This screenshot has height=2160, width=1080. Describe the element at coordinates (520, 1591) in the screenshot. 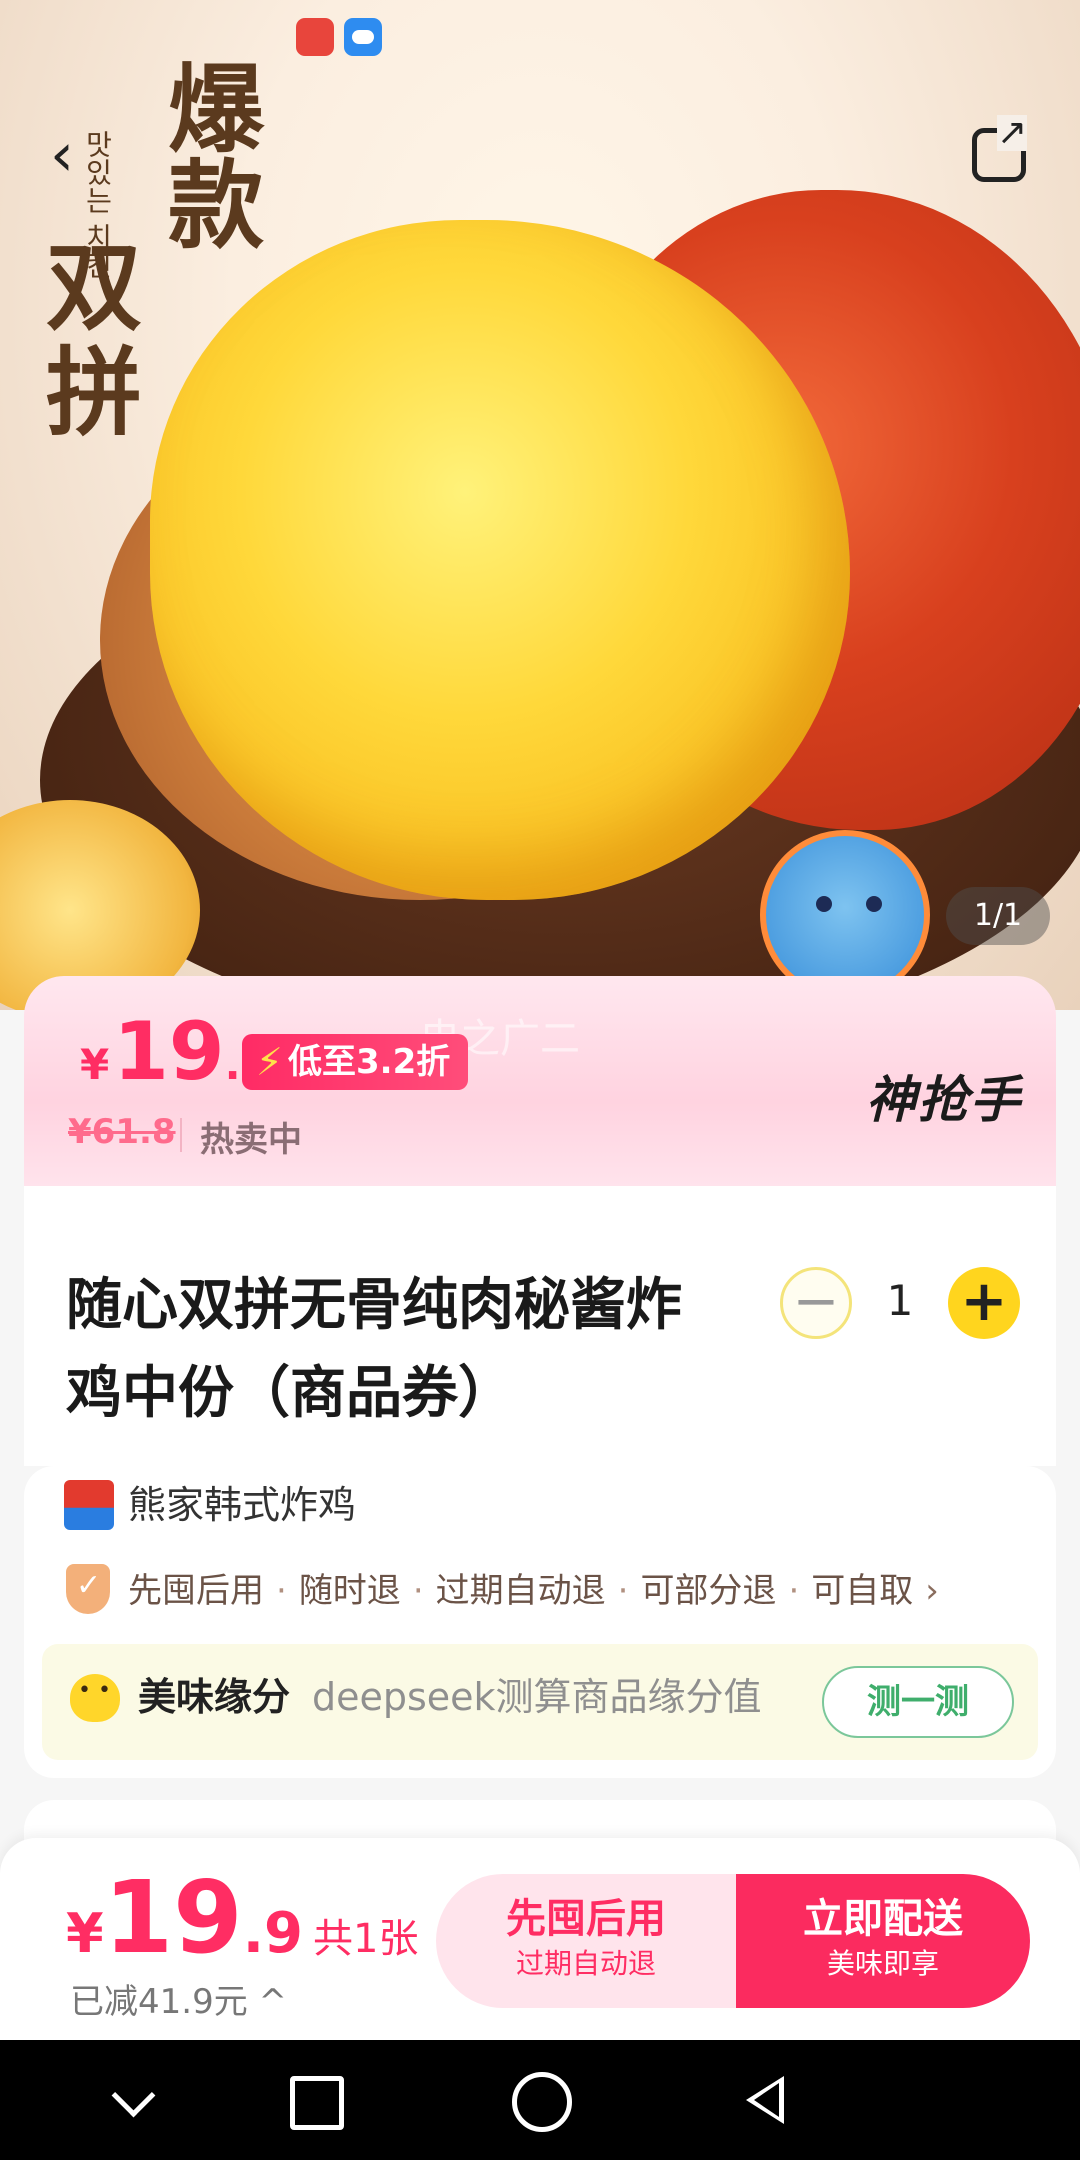

I see `guarantee-item: 过期自动退` at that location.